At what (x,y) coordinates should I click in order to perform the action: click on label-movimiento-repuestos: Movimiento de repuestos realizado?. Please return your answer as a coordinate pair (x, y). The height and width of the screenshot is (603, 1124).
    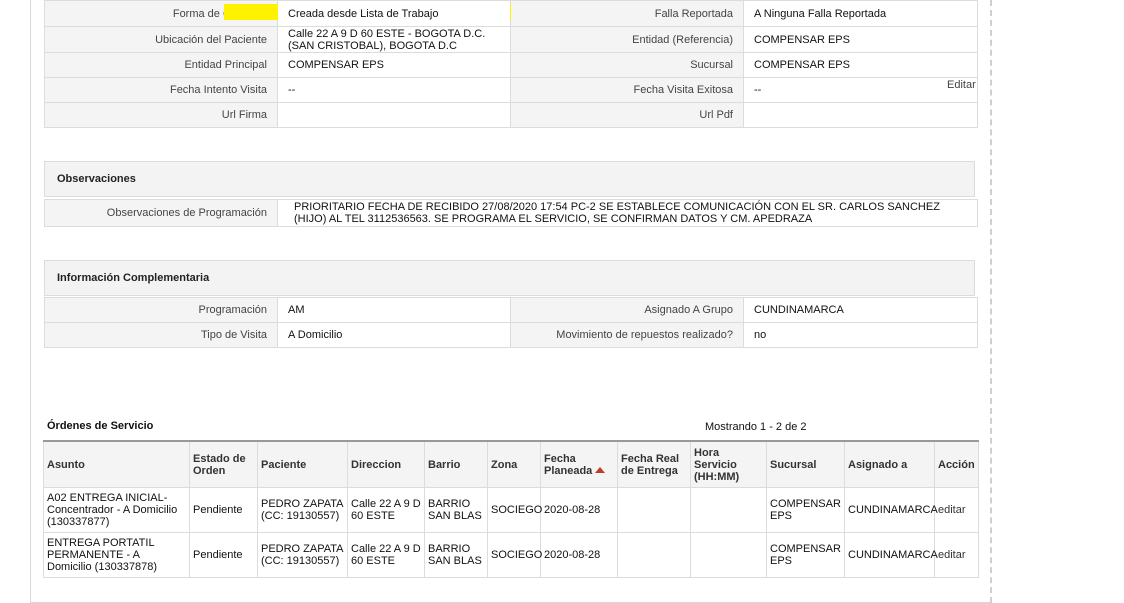
    Looking at the image, I should click on (627, 335).